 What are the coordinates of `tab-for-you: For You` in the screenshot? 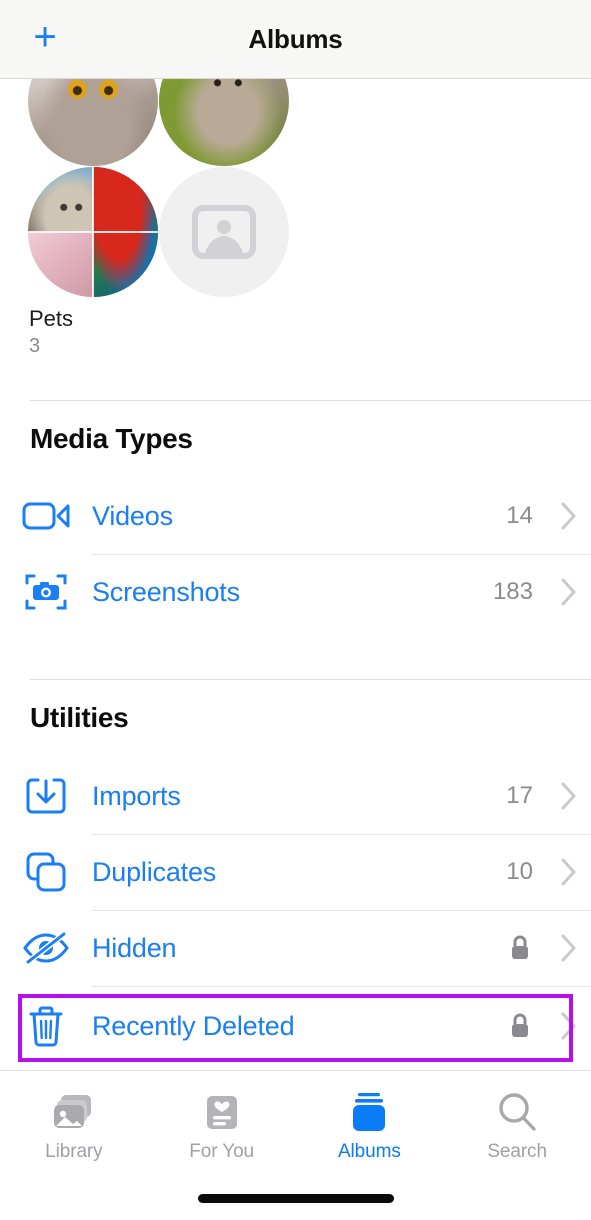 It's located at (222, 1126).